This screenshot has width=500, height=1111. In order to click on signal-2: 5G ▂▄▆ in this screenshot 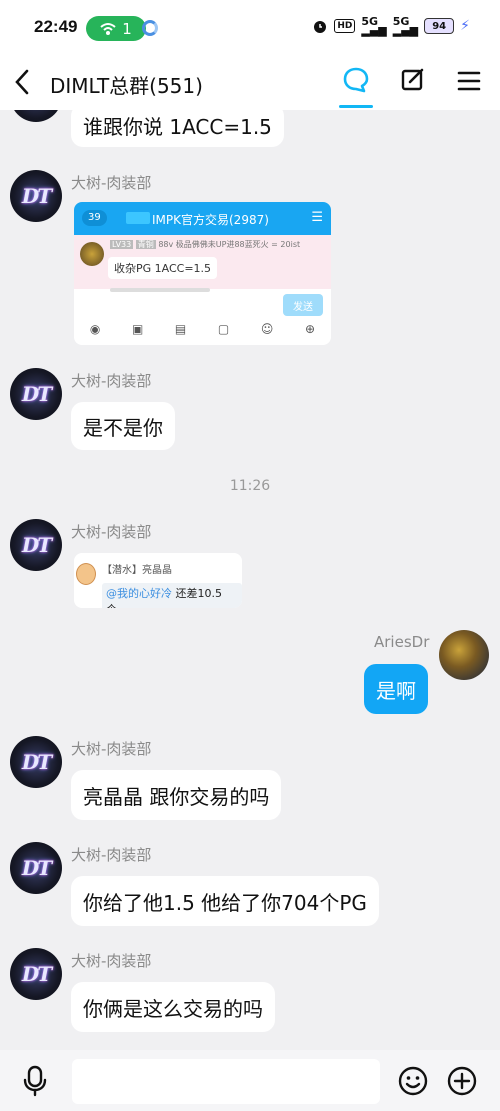, I will do `click(405, 26)`.